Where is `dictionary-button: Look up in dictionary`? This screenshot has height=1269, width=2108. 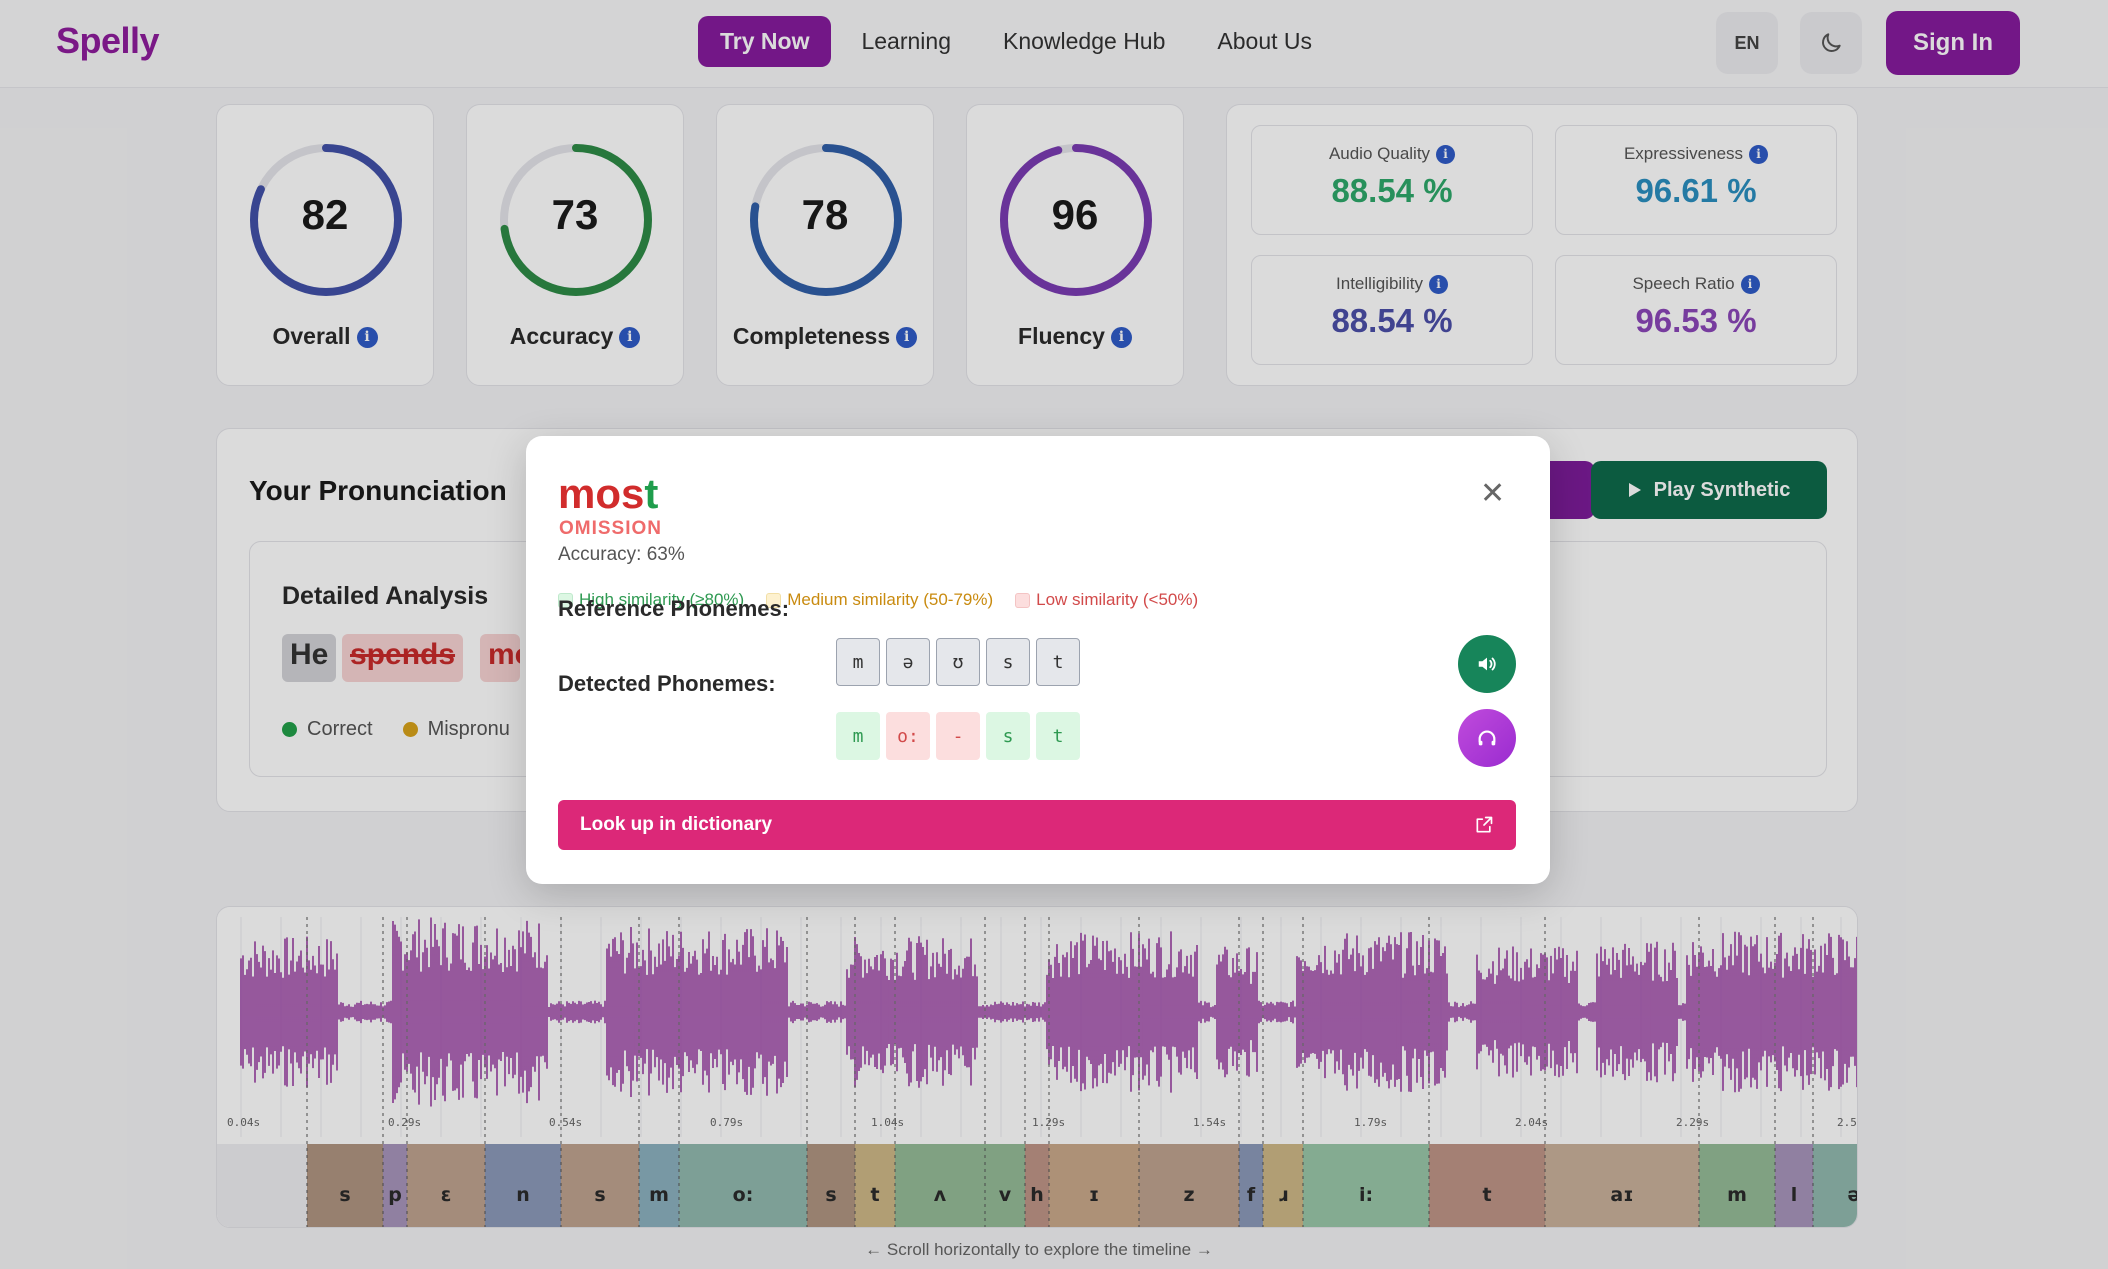 dictionary-button: Look up in dictionary is located at coordinates (1037, 825).